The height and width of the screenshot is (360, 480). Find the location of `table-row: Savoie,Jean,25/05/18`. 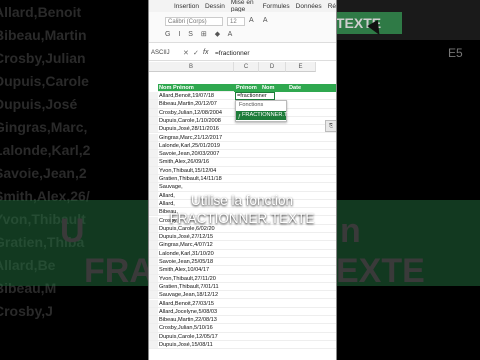

table-row: Savoie,Jean,25/05/18 is located at coordinates (242, 262).